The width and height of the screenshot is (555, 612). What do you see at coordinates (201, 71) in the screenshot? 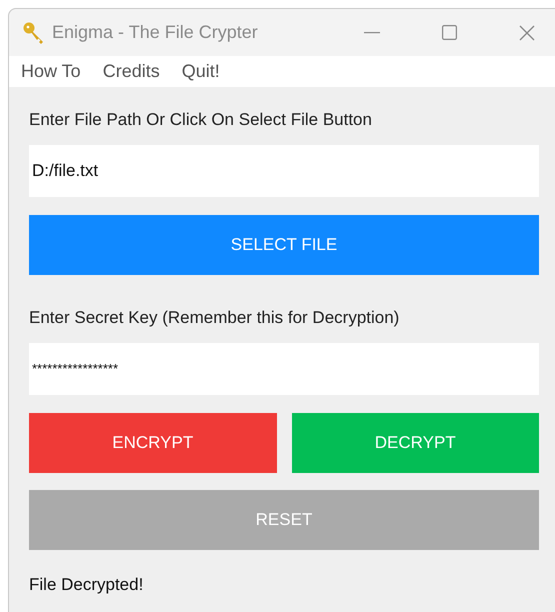
I see `menu-item: Quit!` at bounding box center [201, 71].